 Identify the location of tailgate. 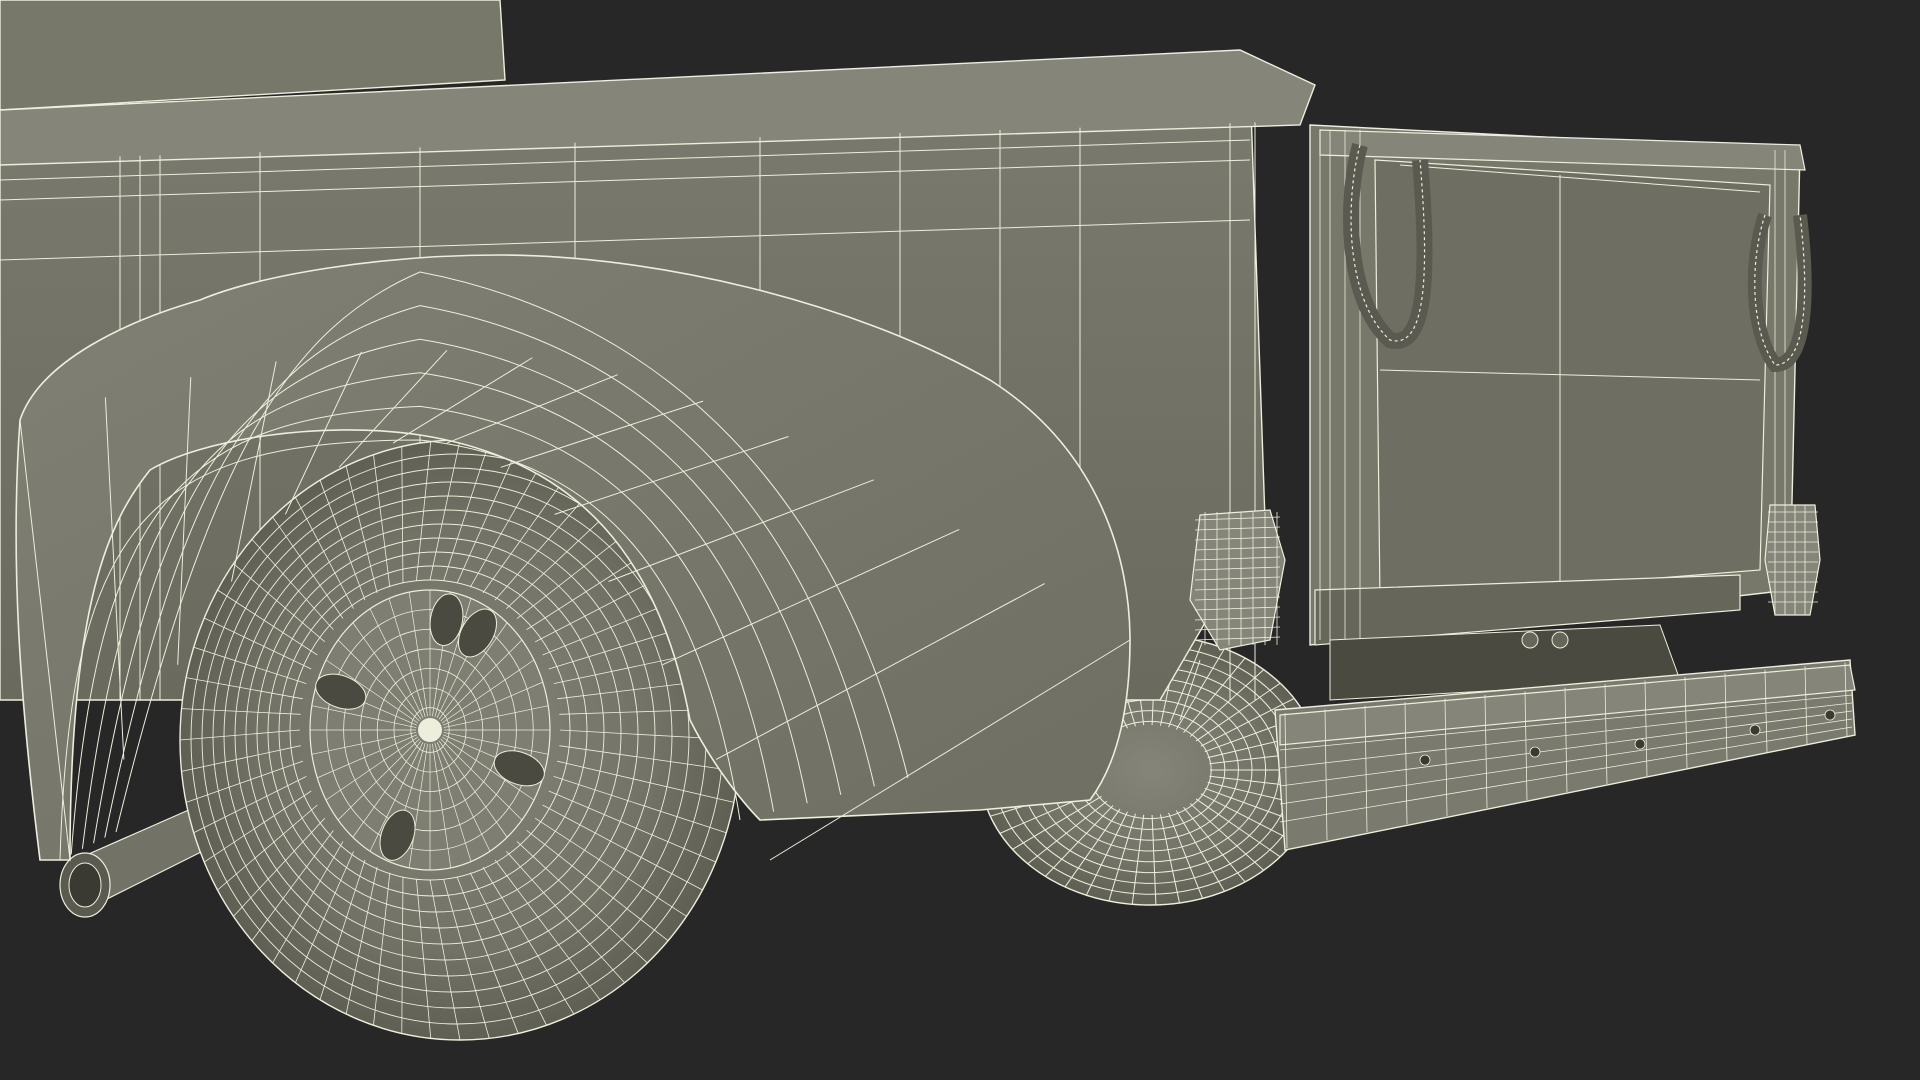
(1557, 385).